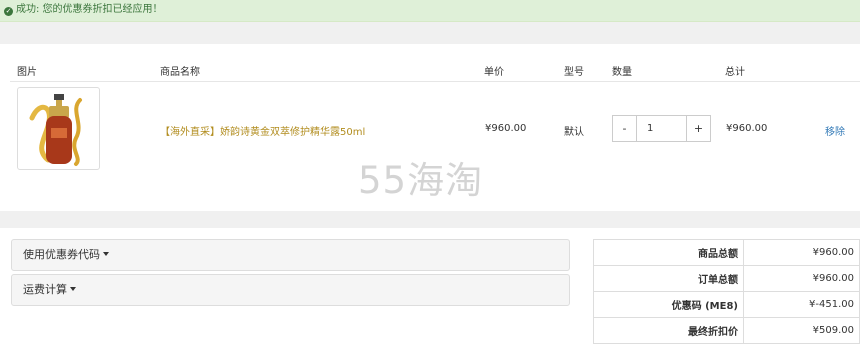 The width and height of the screenshot is (860, 346). Describe the element at coordinates (622, 72) in the screenshot. I see `header-quantity: 数量` at that location.